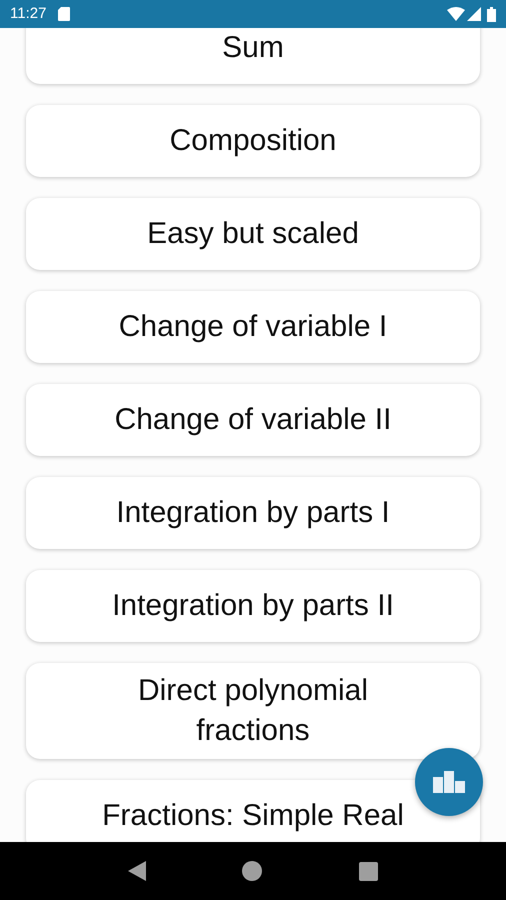 This screenshot has width=506, height=900. What do you see at coordinates (253, 513) in the screenshot?
I see `topic-card: Integration by parts I` at bounding box center [253, 513].